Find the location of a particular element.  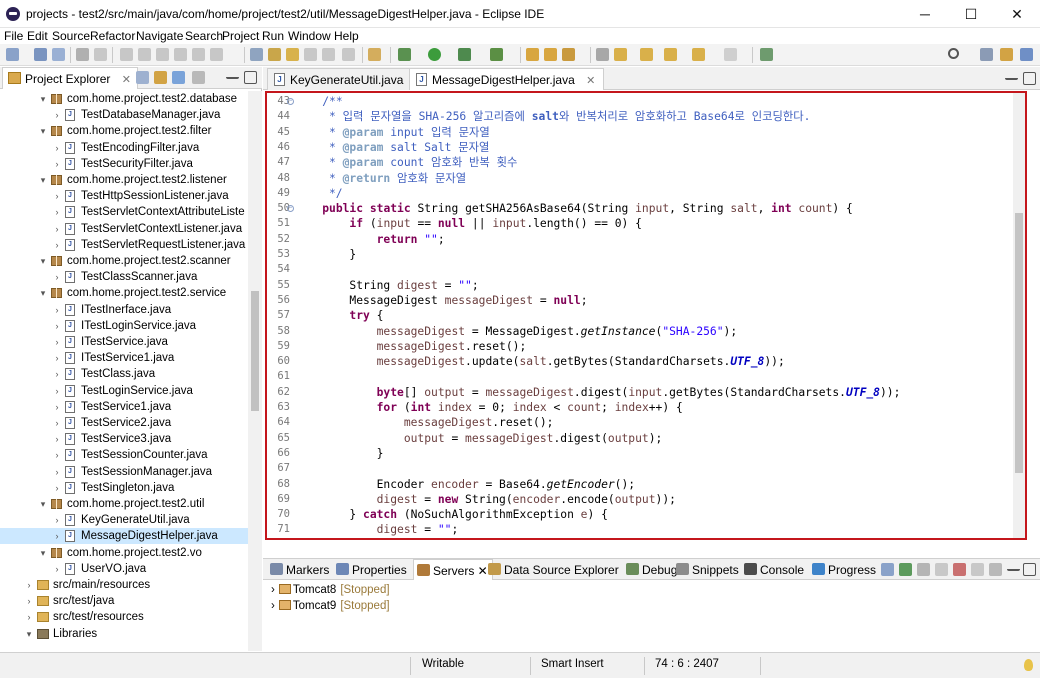

tab-markers: Markers is located at coordinates (300, 569).